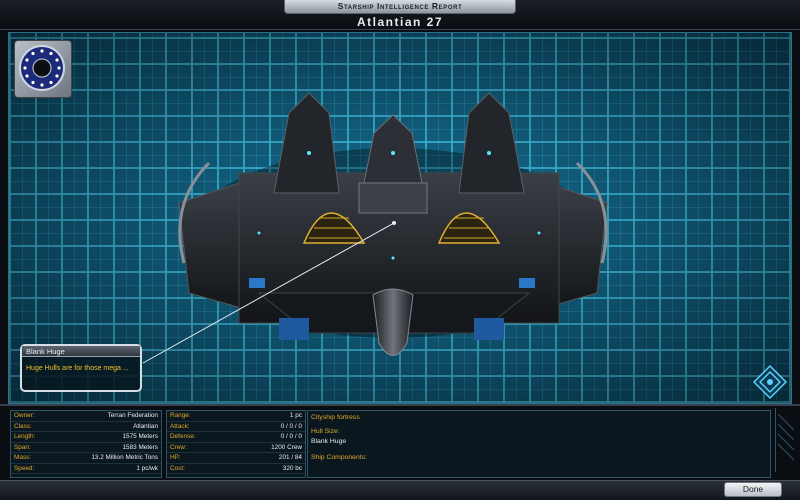 Image resolution: width=800 pixels, height=500 pixels. I want to click on ship-type: Cityship fortress, so click(335, 417).